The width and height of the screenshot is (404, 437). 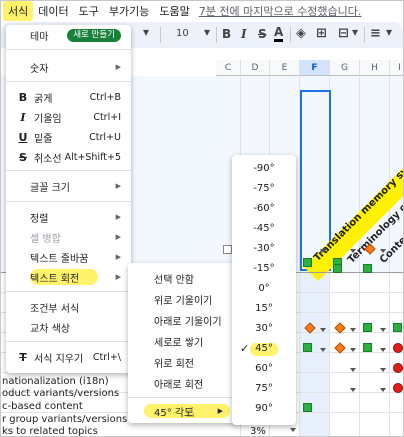 What do you see at coordinates (280, 11) in the screenshot?
I see `last-edit-status: 7분 전에 마지막으로 수정했습니다.` at bounding box center [280, 11].